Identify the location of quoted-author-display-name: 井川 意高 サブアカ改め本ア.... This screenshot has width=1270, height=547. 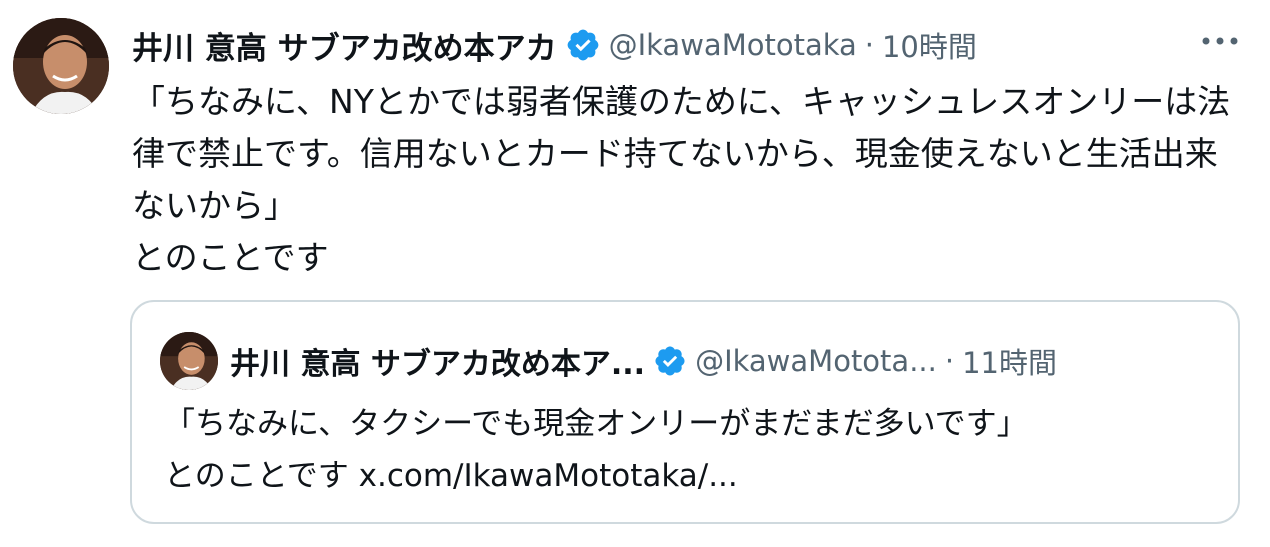
(438, 364).